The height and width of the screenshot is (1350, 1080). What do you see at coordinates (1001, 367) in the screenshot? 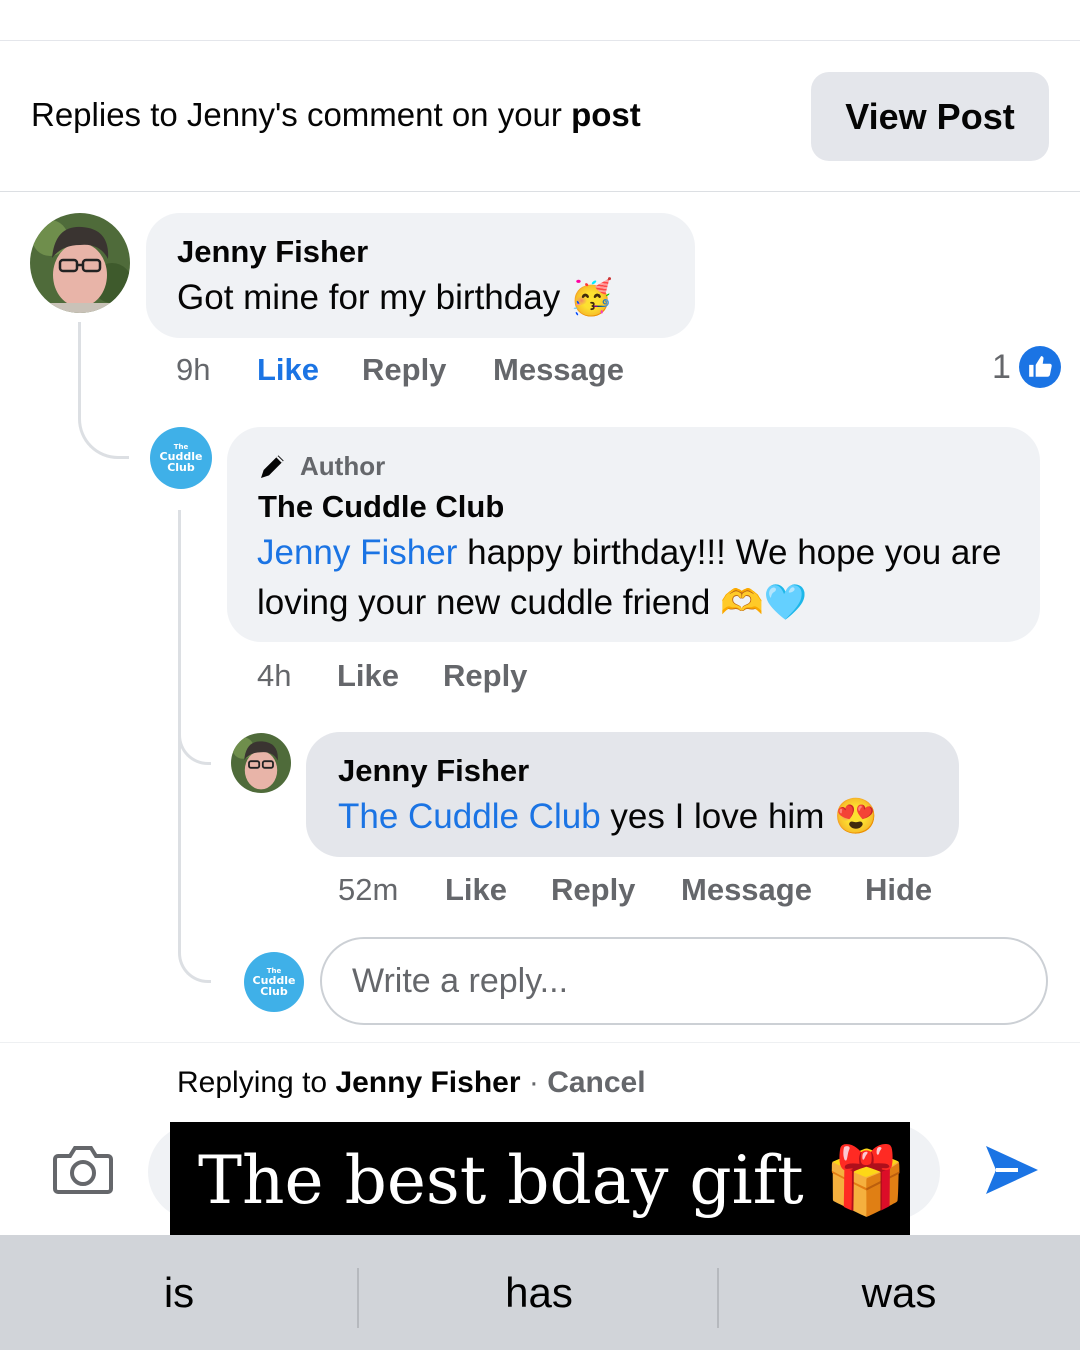
I see `reaction-count: 1` at bounding box center [1001, 367].